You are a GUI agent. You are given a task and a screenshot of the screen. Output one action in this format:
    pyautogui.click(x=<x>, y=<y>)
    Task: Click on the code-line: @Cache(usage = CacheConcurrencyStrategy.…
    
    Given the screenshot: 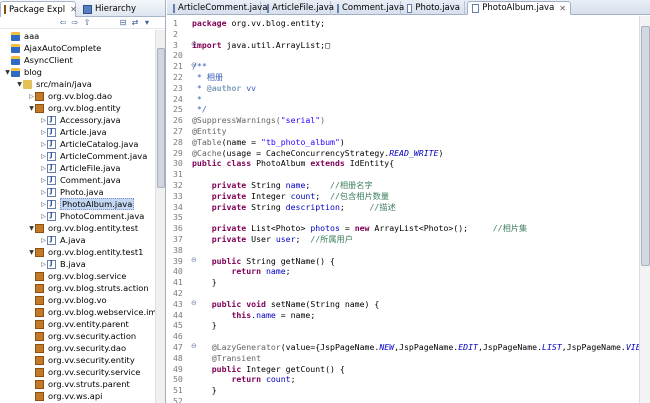 What is the action you would take?
    pyautogui.click(x=317, y=153)
    